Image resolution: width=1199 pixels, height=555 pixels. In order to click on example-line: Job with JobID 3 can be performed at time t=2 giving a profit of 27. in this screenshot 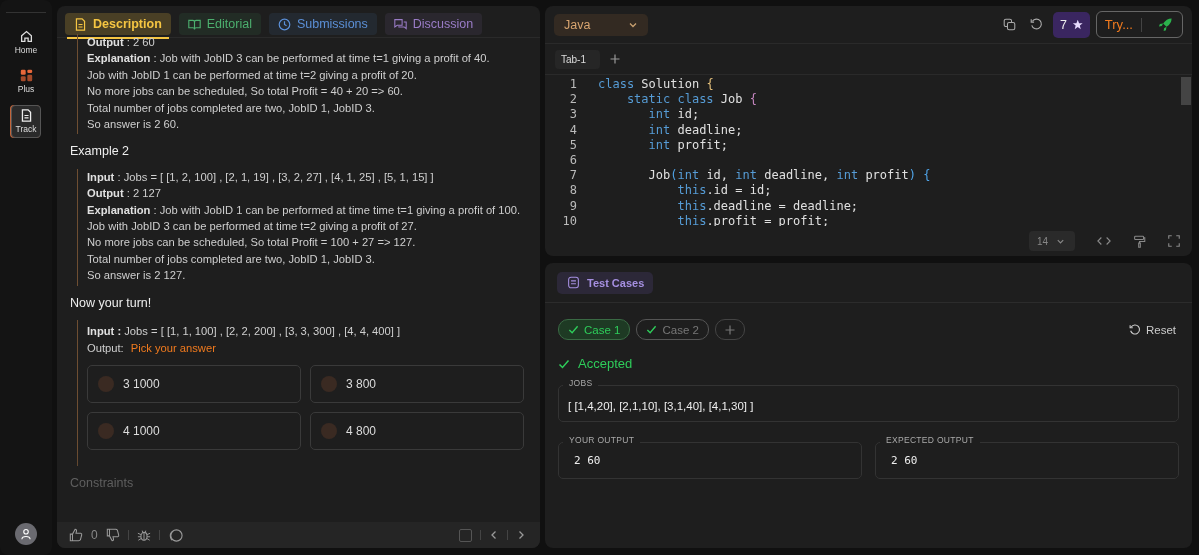, I will do `click(252, 227)`.